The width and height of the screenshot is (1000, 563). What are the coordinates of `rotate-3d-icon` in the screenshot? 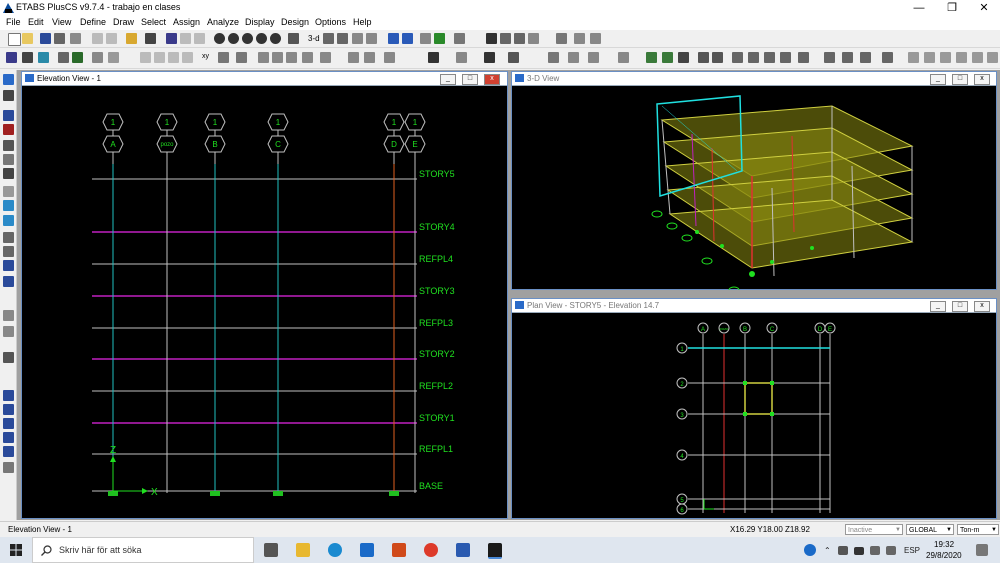 It's located at (357, 38).